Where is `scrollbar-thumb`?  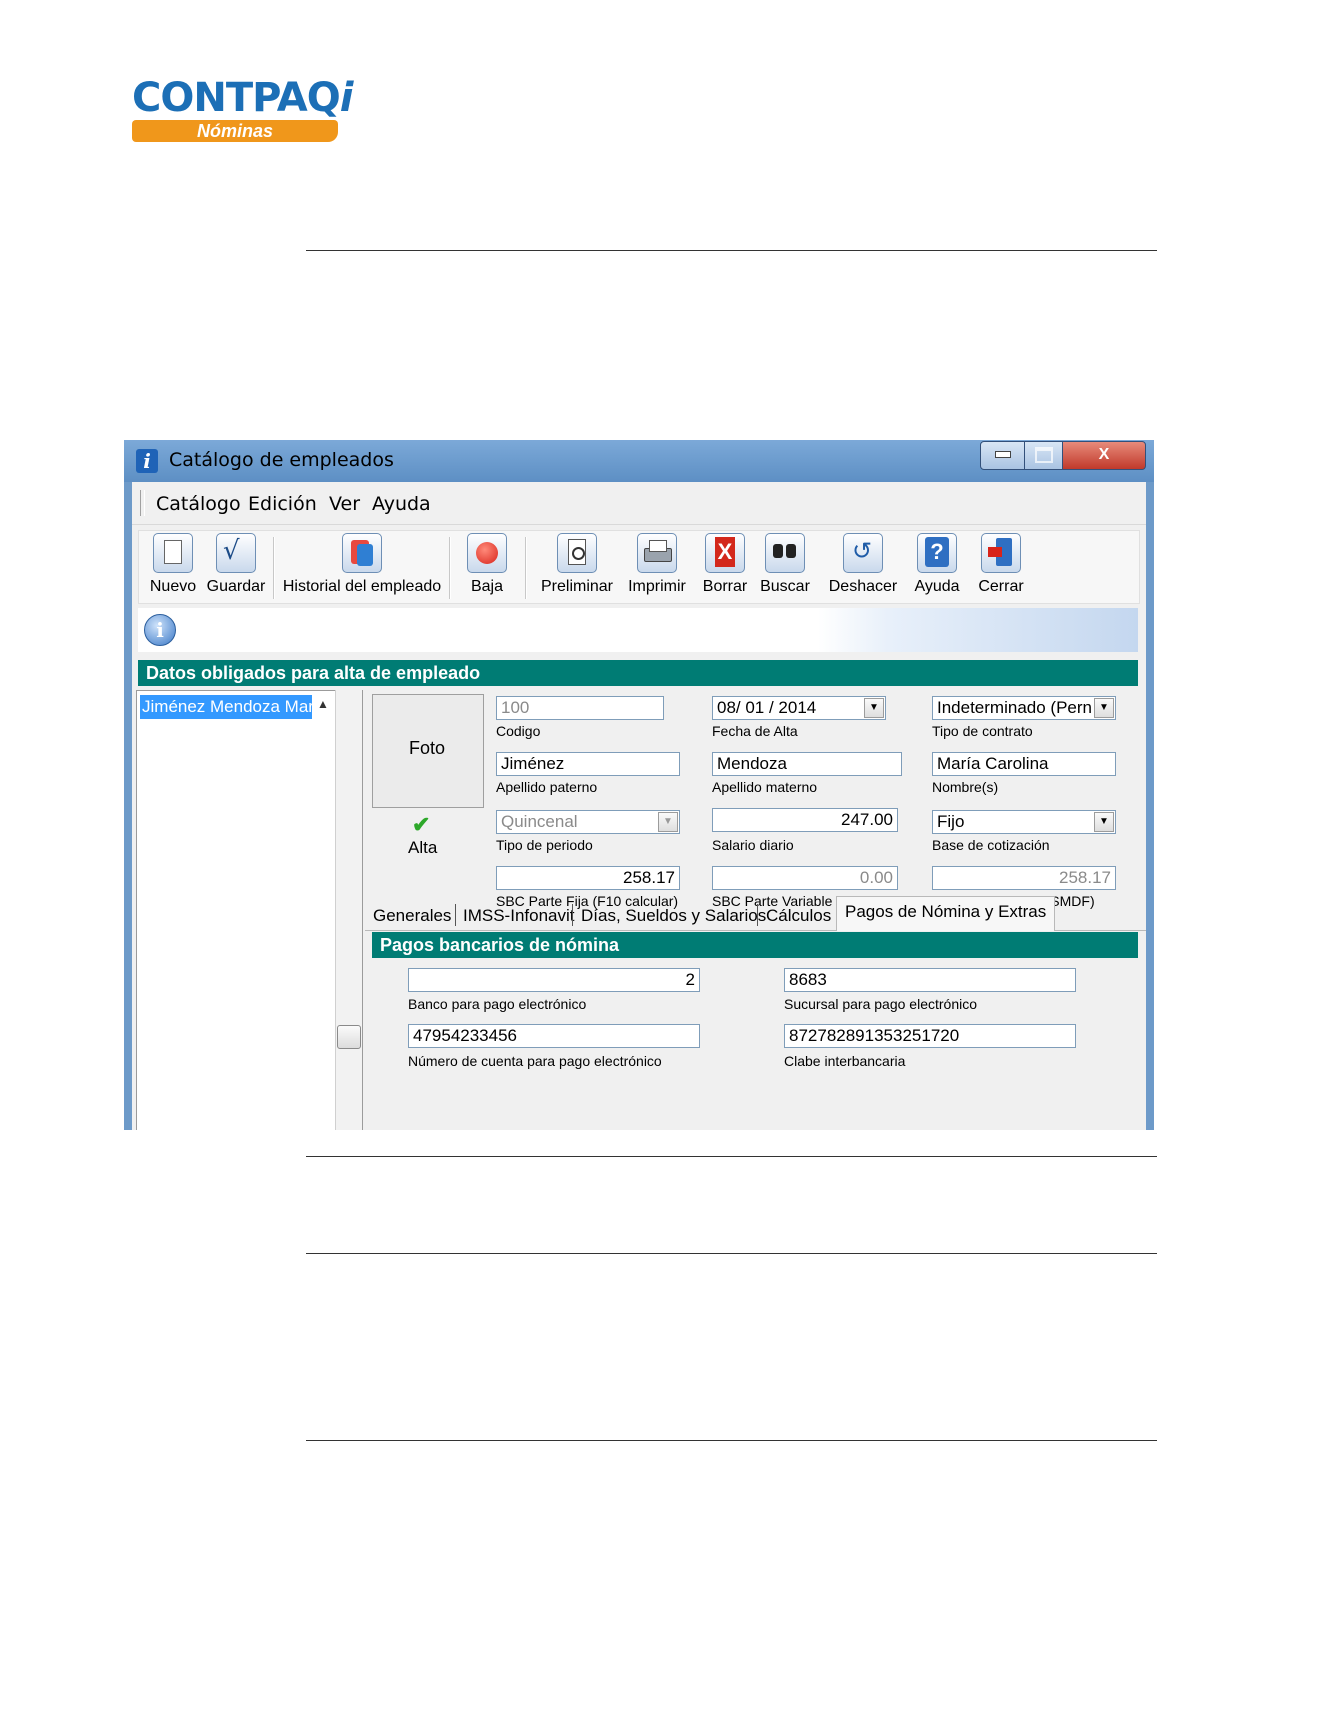 scrollbar-thumb is located at coordinates (349, 1037).